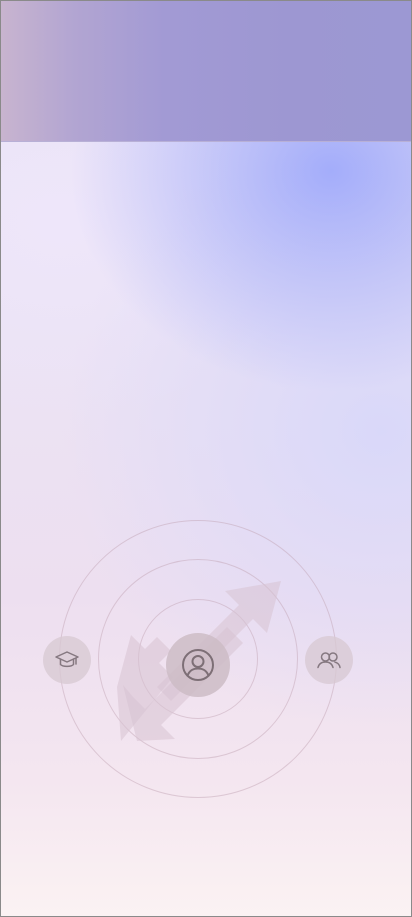 Image resolution: width=412 pixels, height=917 pixels. I want to click on learn-button, so click(67, 660).